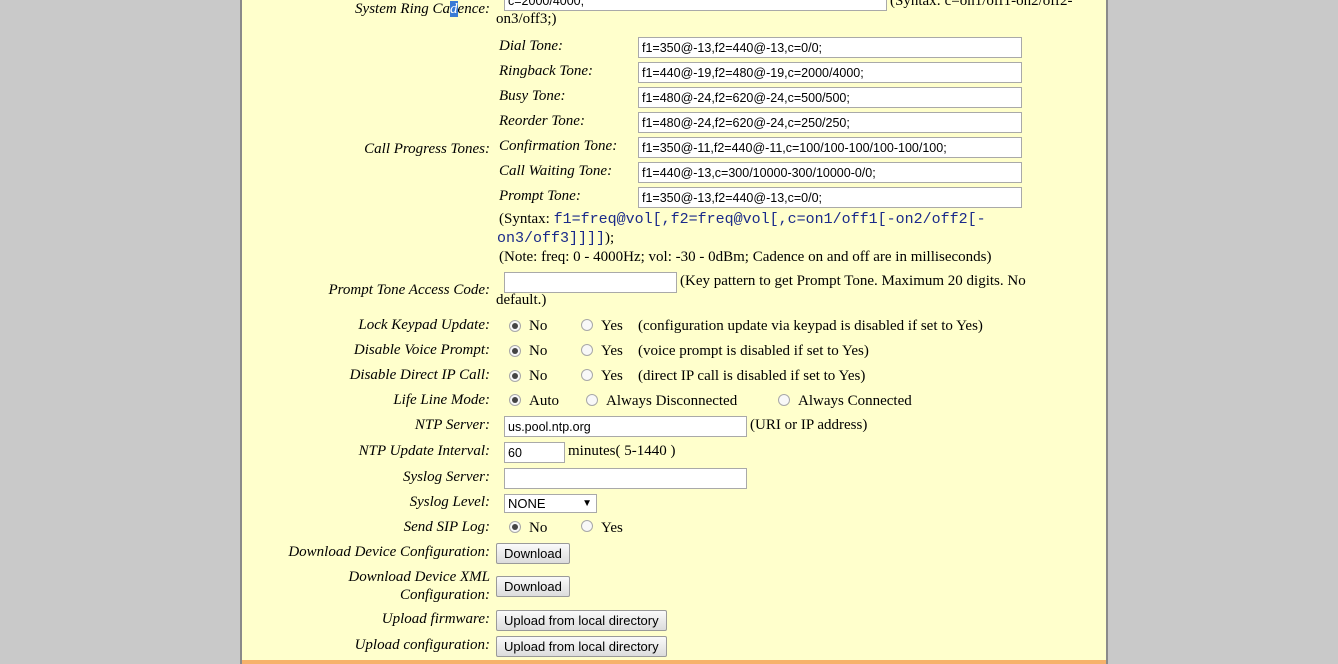 The width and height of the screenshot is (1338, 664). I want to click on upload-config-button: Upload from local directory, so click(581, 646).